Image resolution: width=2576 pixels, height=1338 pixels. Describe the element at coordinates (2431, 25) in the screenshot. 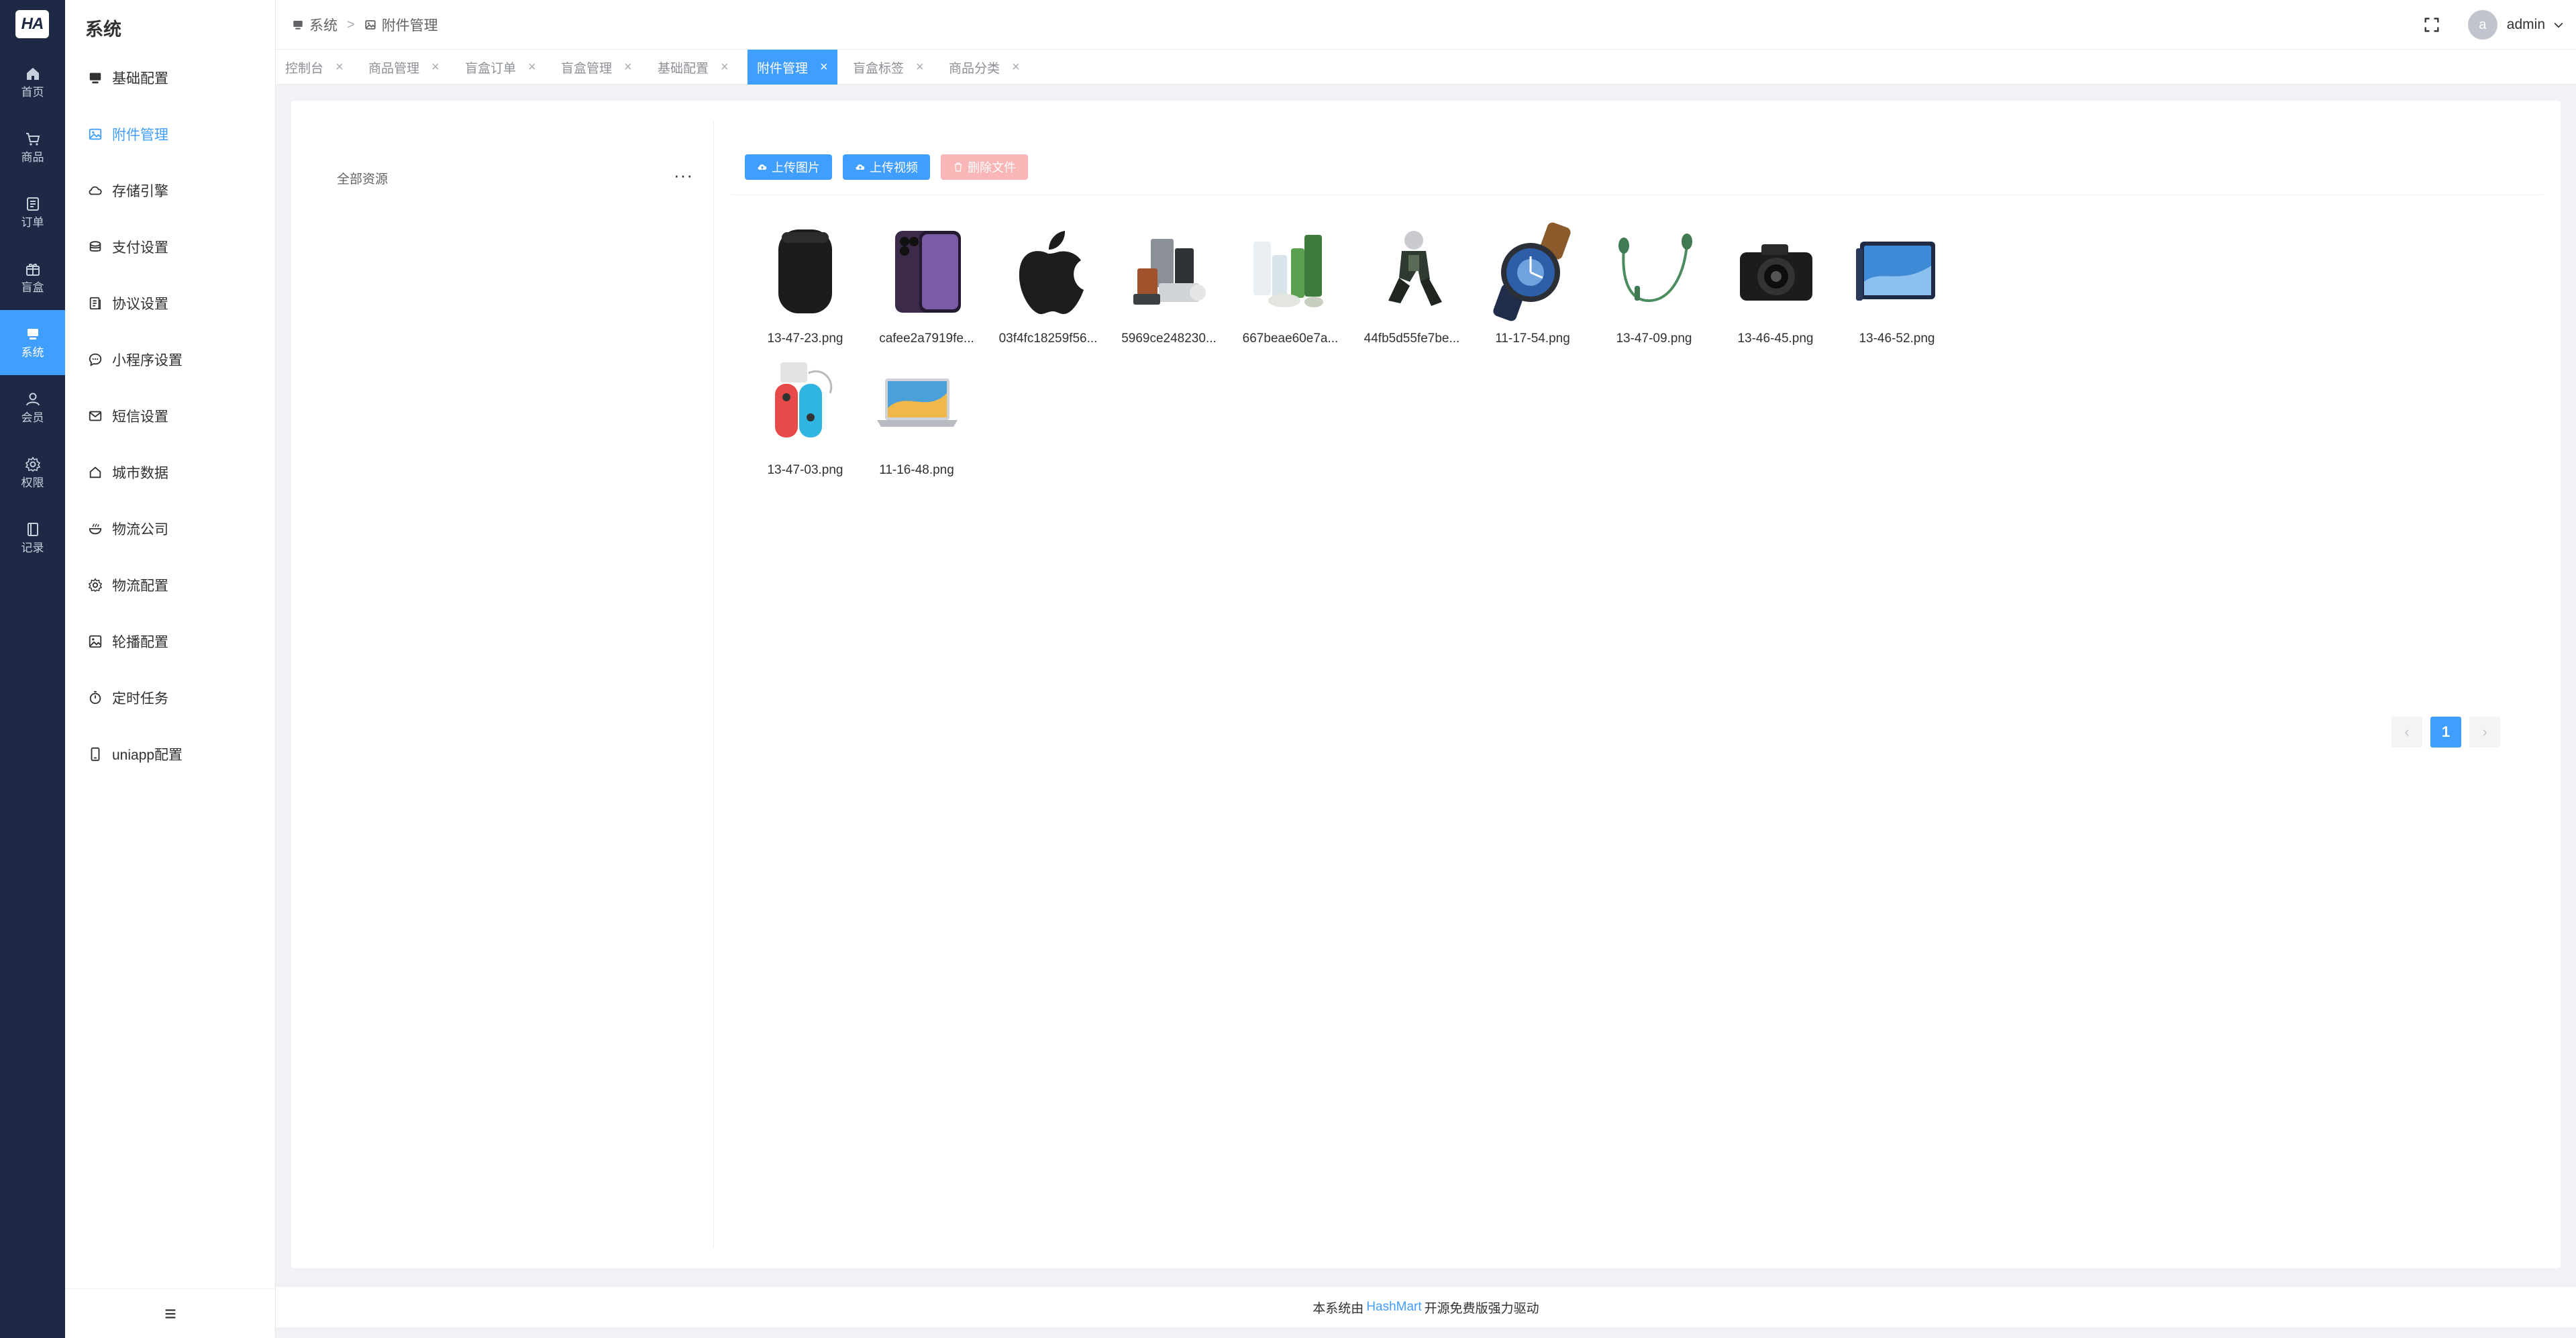

I see `fullscreen-icon` at that location.